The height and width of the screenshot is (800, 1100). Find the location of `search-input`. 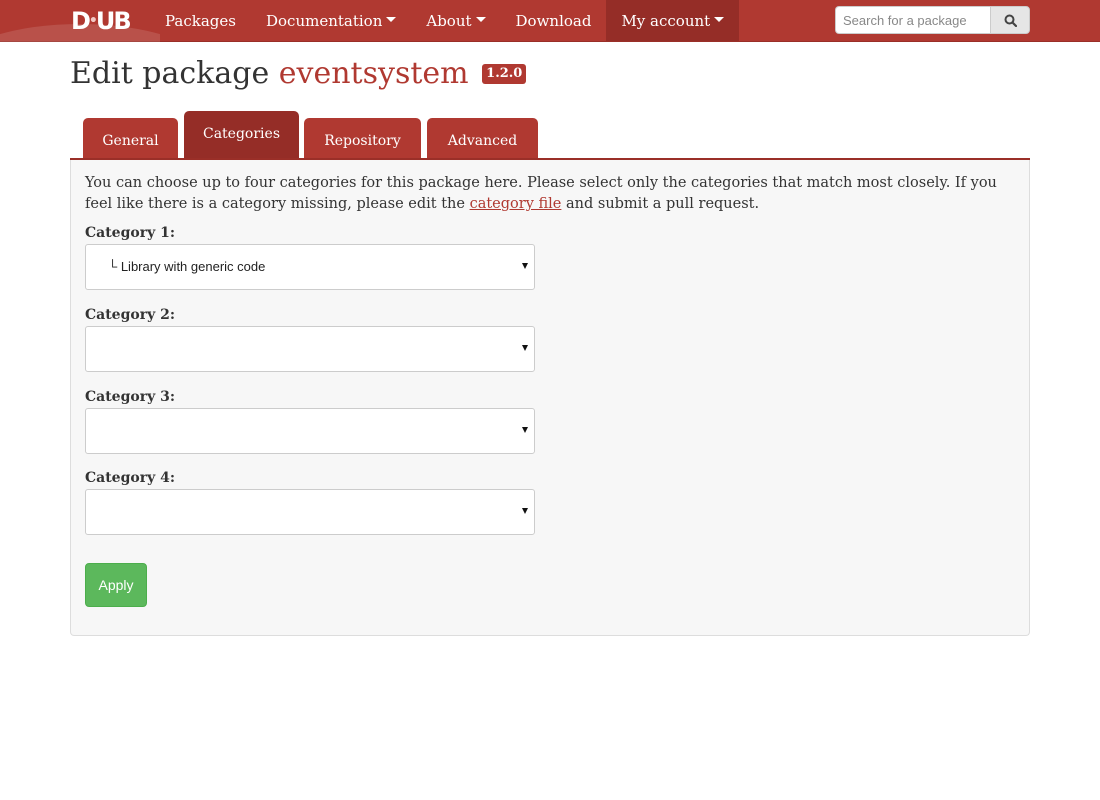

search-input is located at coordinates (912, 20).